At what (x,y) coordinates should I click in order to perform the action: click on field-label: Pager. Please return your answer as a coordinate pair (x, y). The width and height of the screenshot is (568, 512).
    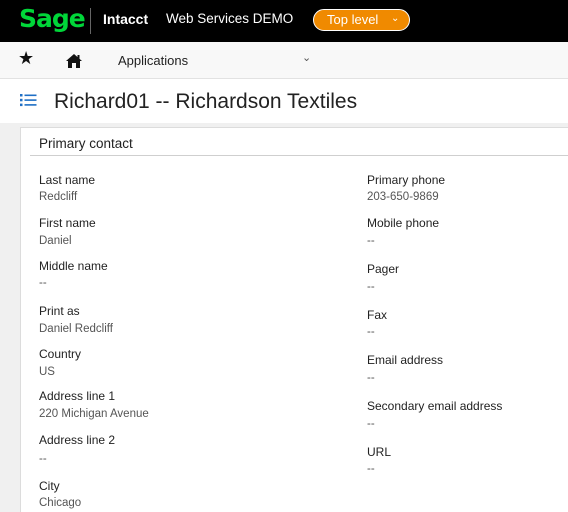
    Looking at the image, I should click on (383, 269).